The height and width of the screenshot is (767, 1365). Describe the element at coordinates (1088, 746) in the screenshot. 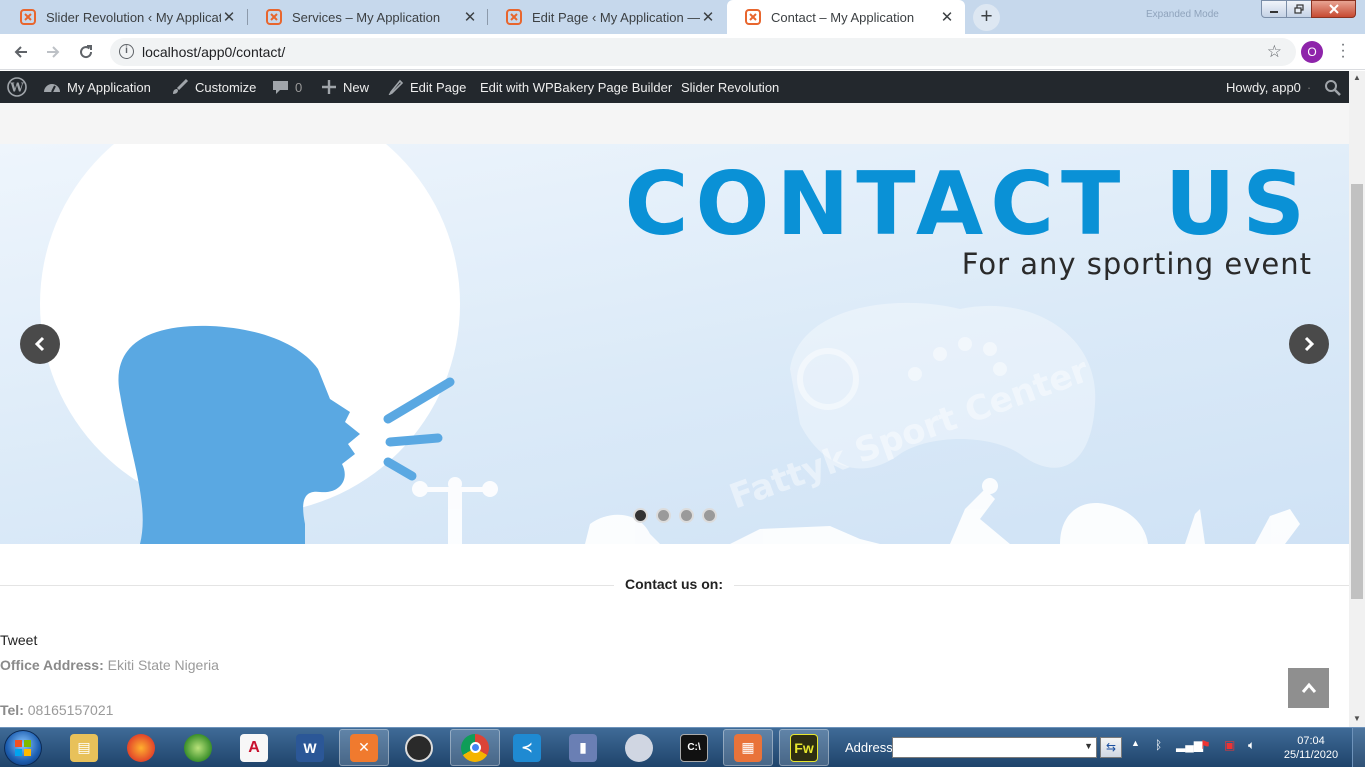

I see `dropdown-arrow-icon: ▼` at that location.